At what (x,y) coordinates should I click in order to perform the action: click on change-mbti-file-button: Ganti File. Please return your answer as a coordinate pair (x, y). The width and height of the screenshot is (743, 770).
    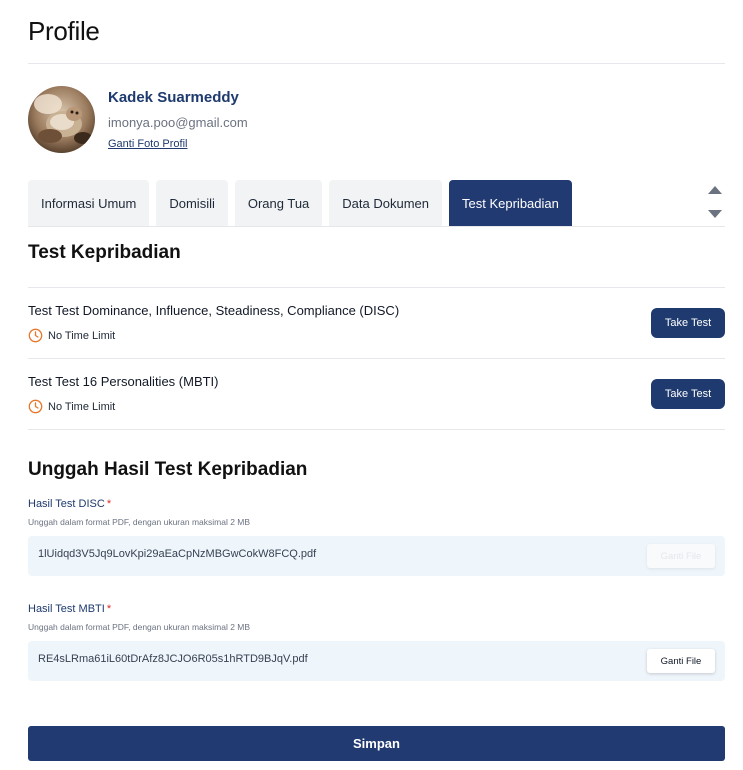
    Looking at the image, I should click on (681, 661).